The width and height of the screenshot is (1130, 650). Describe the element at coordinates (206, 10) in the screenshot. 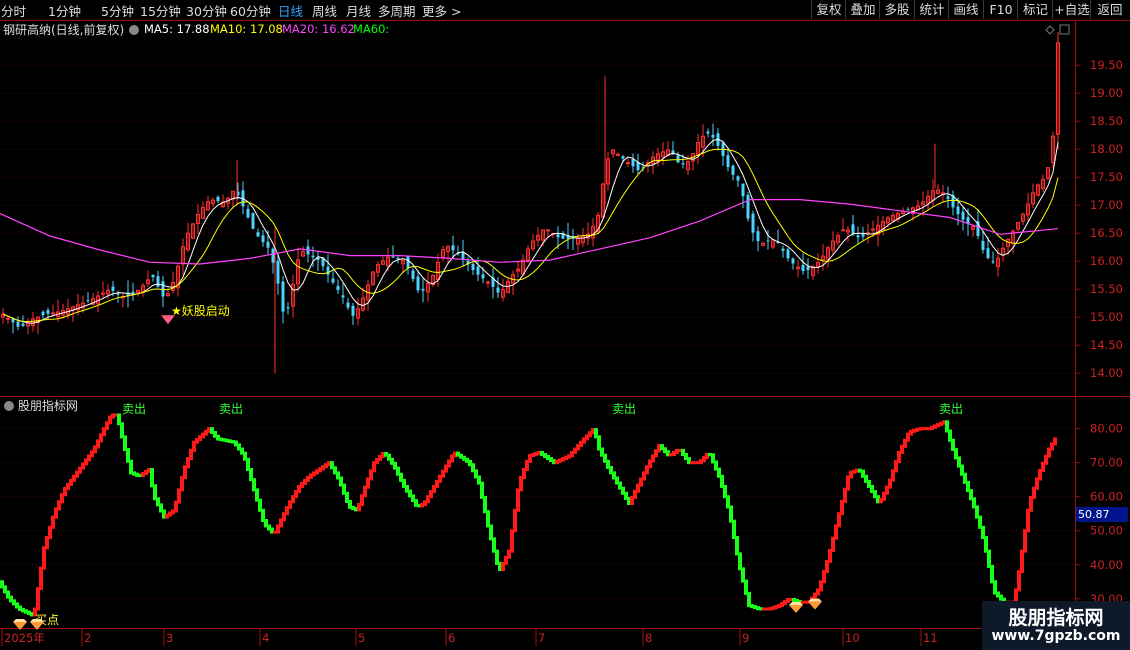

I see `period-tab-4: 30分钟` at that location.